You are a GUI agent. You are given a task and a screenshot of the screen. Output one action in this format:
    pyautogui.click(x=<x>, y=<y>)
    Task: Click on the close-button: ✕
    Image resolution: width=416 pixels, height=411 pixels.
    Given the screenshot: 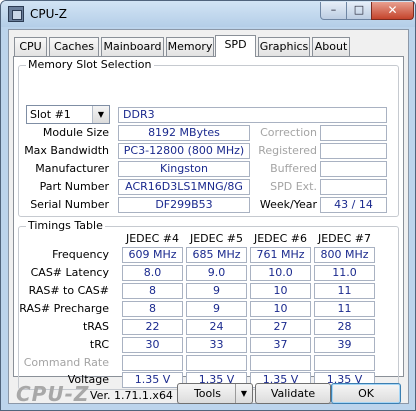 What is the action you would take?
    pyautogui.click(x=392, y=11)
    